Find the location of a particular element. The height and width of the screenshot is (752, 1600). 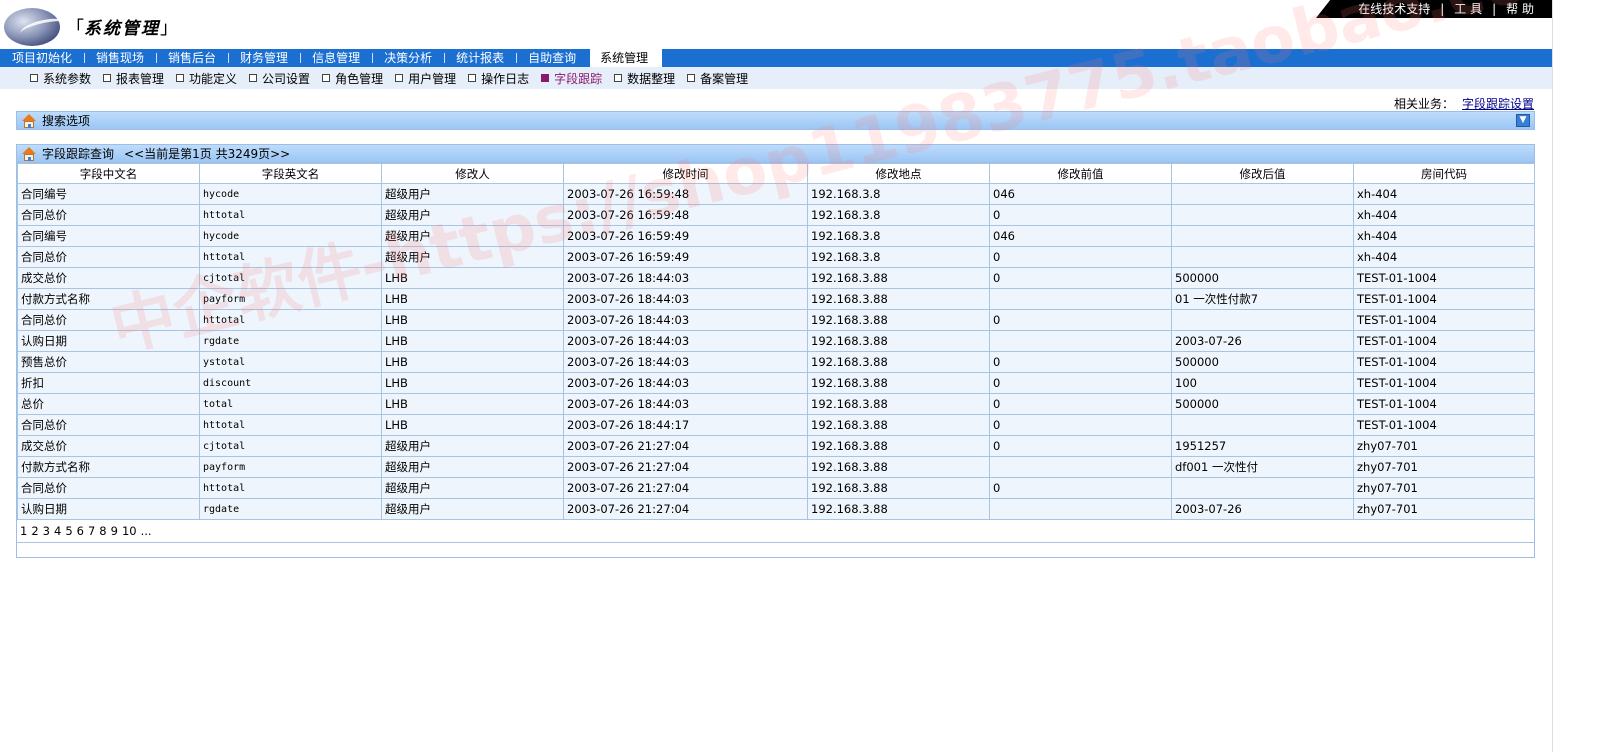

subnav-op-log: 操作日志 is located at coordinates (498, 78).